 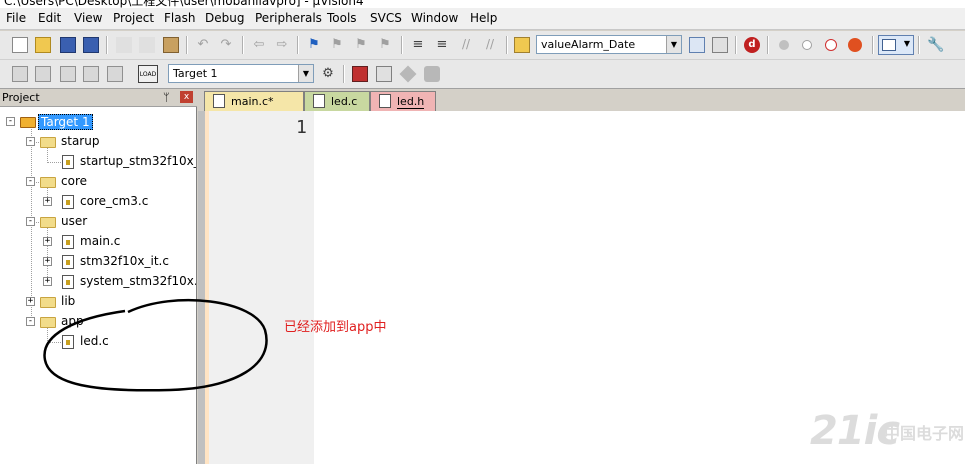 I want to click on annotation-text: 已经添加到app中, so click(x=335, y=327).